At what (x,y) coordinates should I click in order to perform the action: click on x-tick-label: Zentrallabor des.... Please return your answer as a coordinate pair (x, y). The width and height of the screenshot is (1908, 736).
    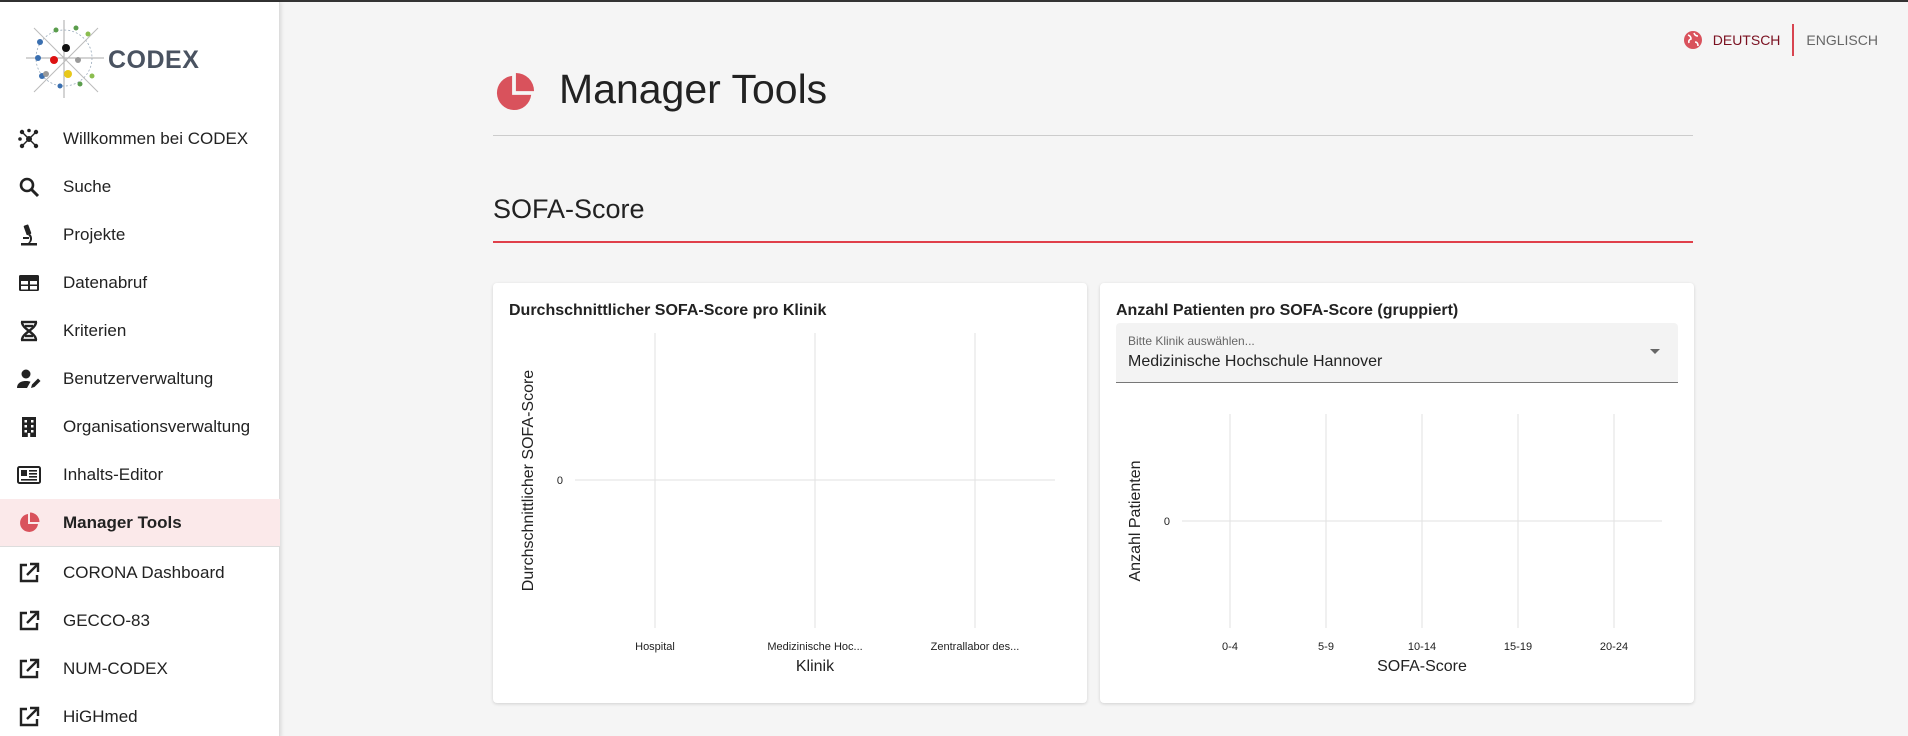
    Looking at the image, I should click on (975, 647).